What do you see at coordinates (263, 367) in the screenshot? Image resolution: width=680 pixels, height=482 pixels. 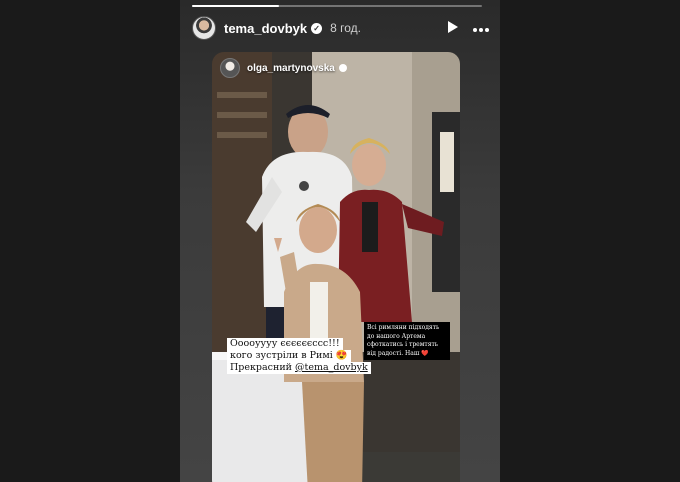 I see `caption-line-3-prefix: Прекрасний` at bounding box center [263, 367].